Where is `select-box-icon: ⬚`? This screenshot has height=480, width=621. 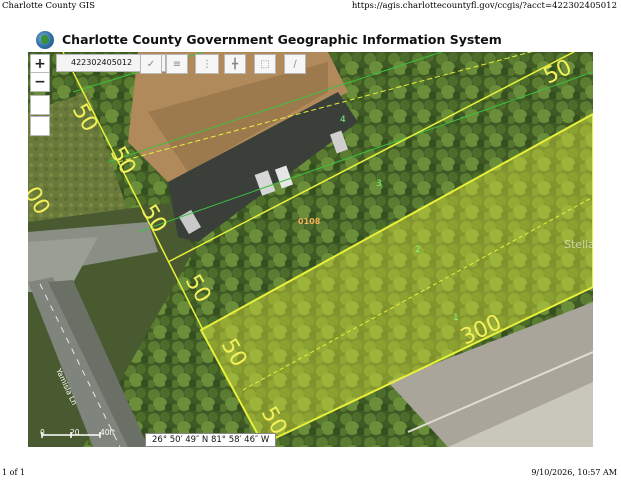 select-box-icon: ⬚ is located at coordinates (265, 64).